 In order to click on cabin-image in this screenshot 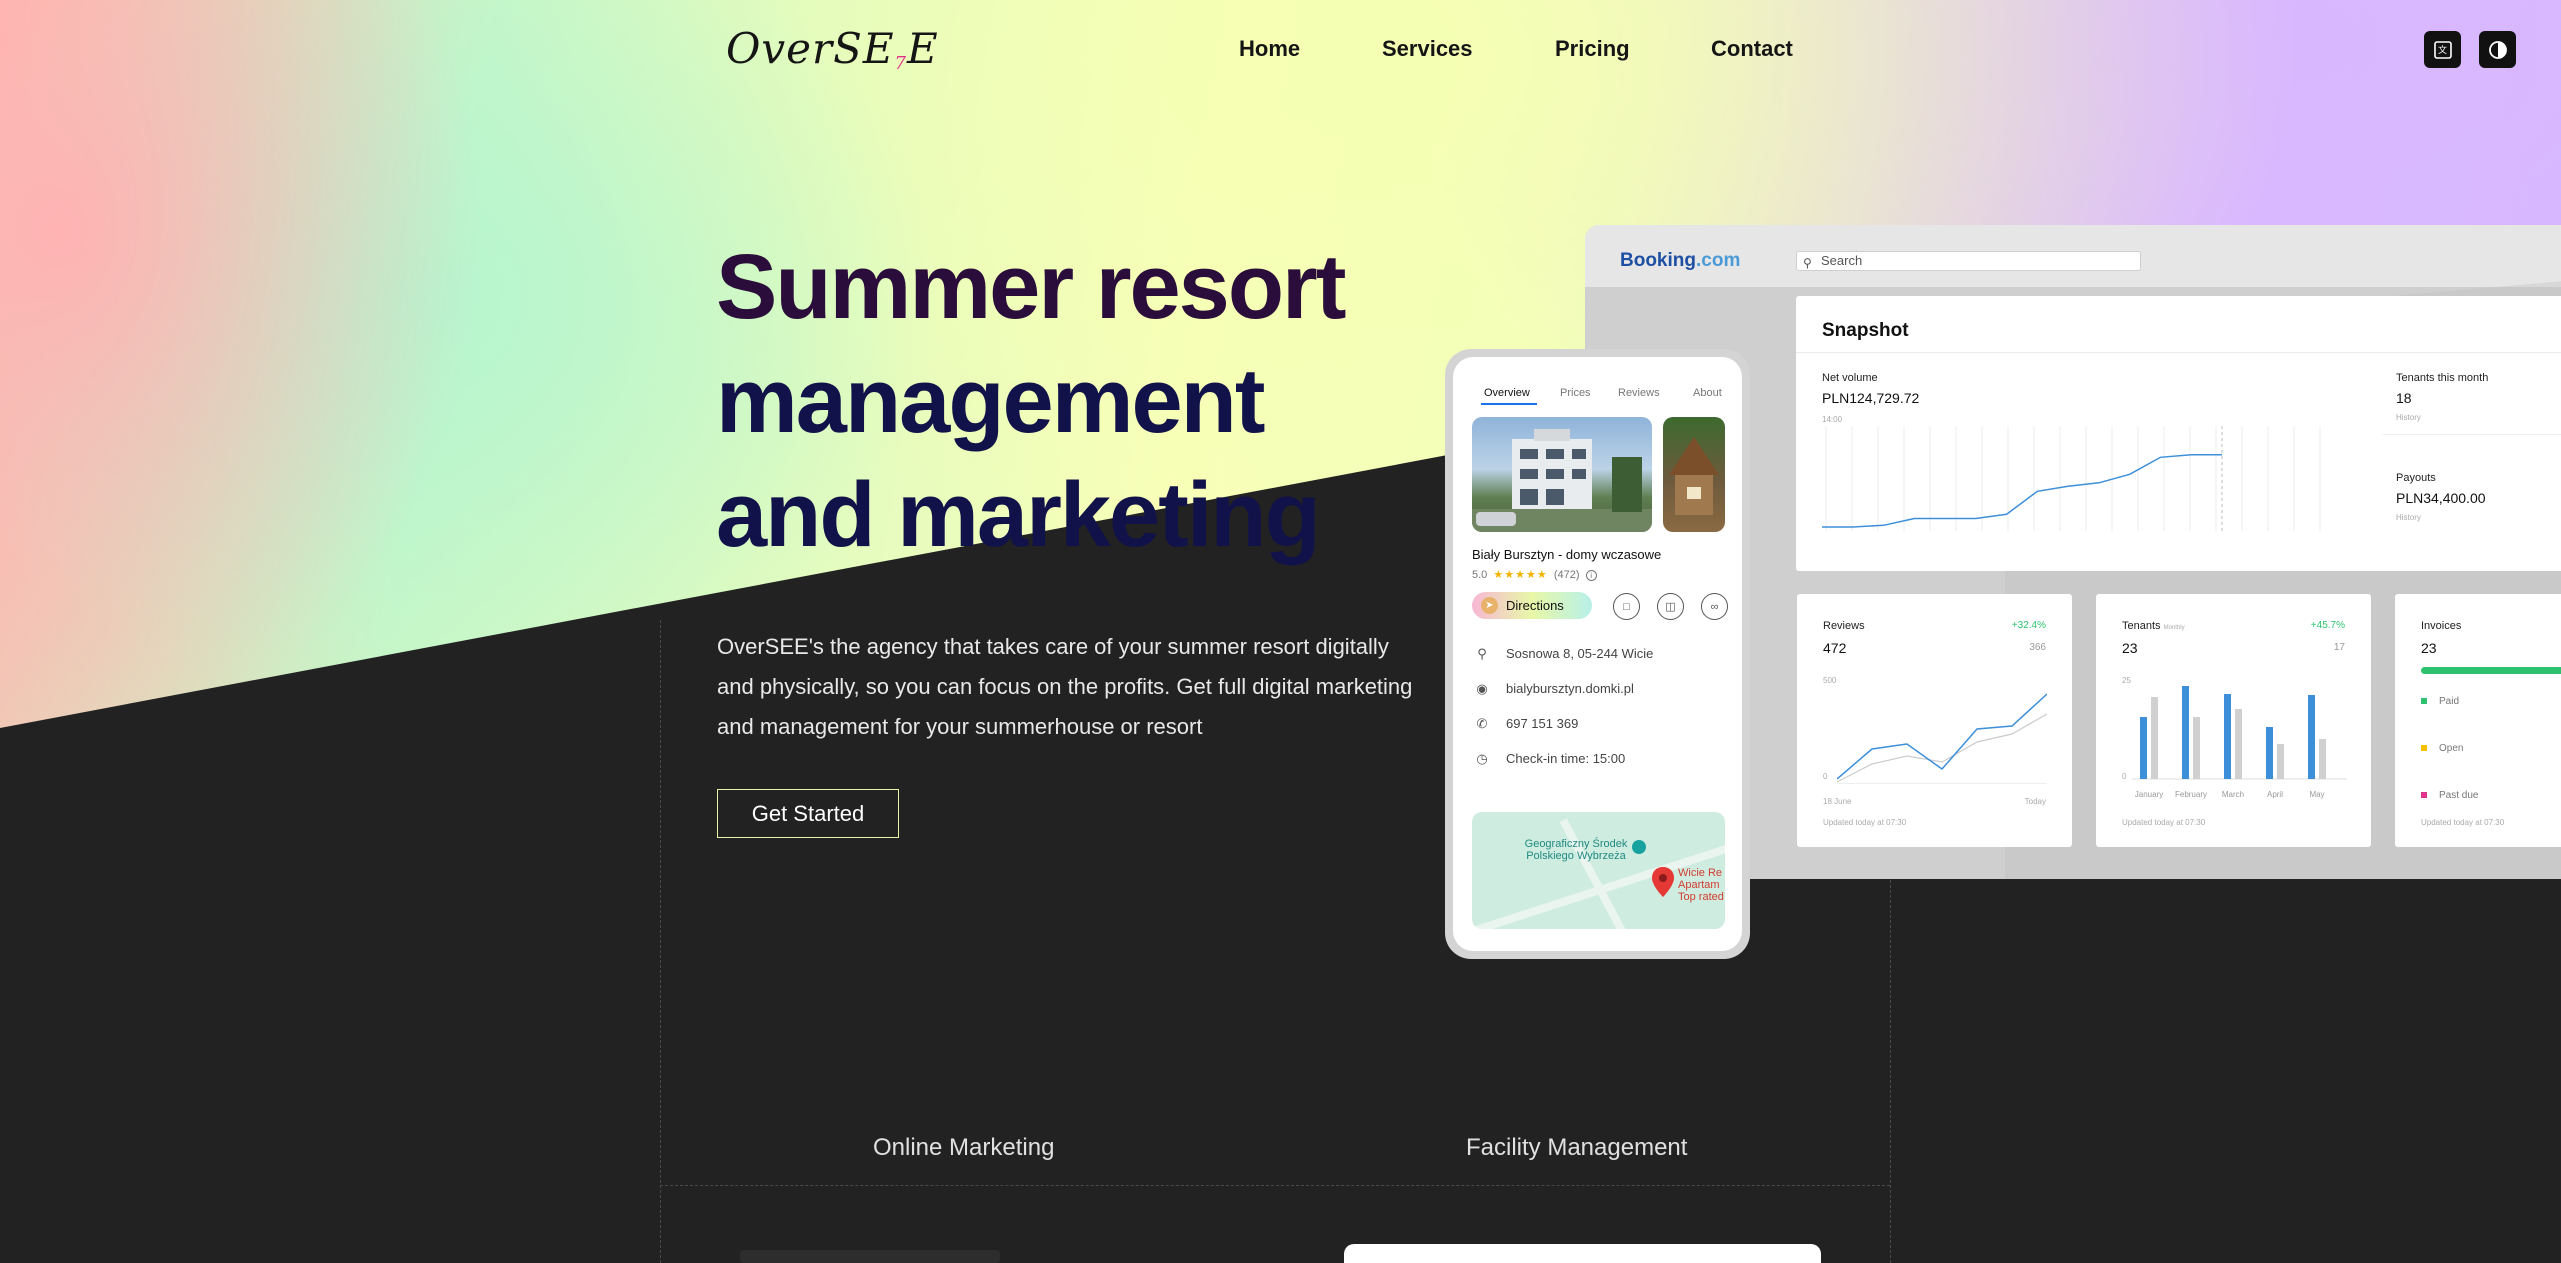, I will do `click(1694, 476)`.